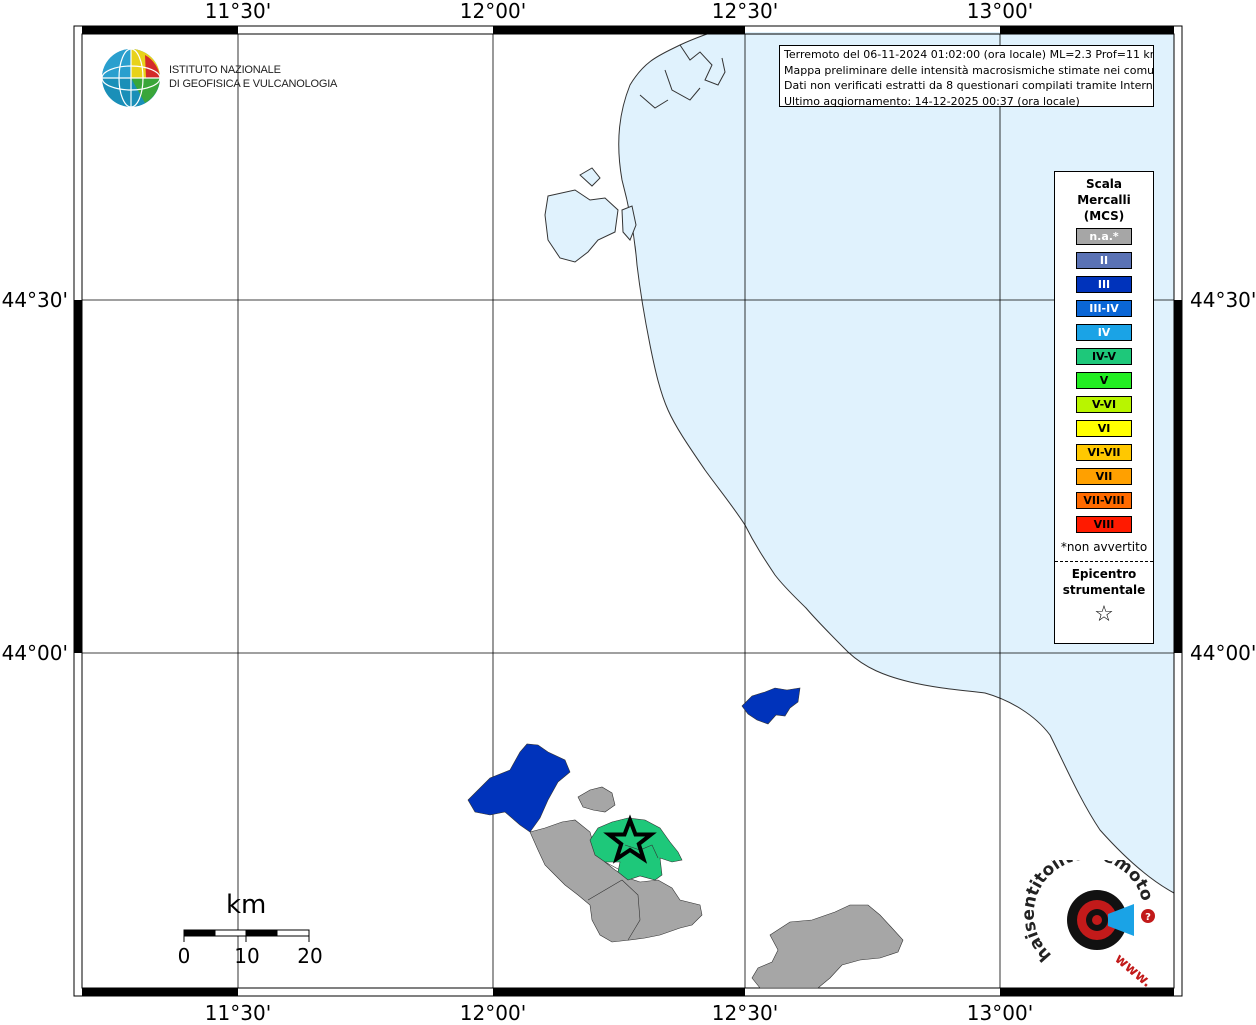  Describe the element at coordinates (493, 1013) in the screenshot. I see `lon-label-bottom-2: 12°00'` at that location.